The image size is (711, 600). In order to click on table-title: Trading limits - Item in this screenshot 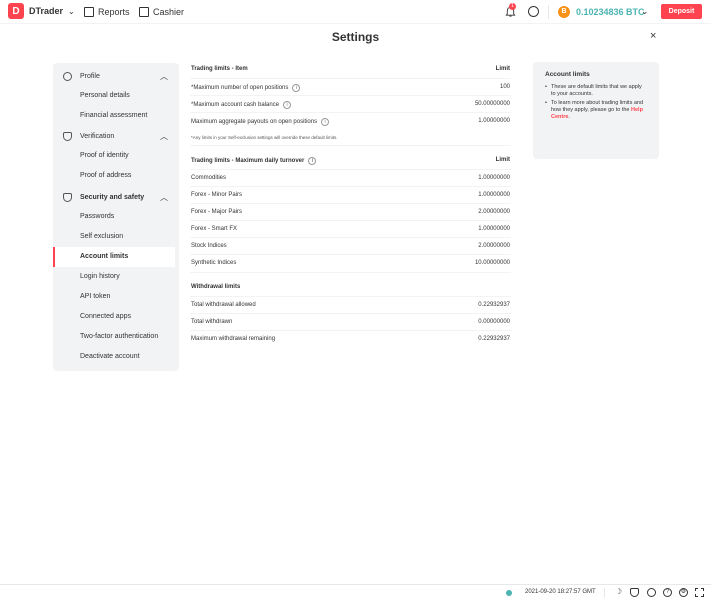, I will do `click(219, 69)`.